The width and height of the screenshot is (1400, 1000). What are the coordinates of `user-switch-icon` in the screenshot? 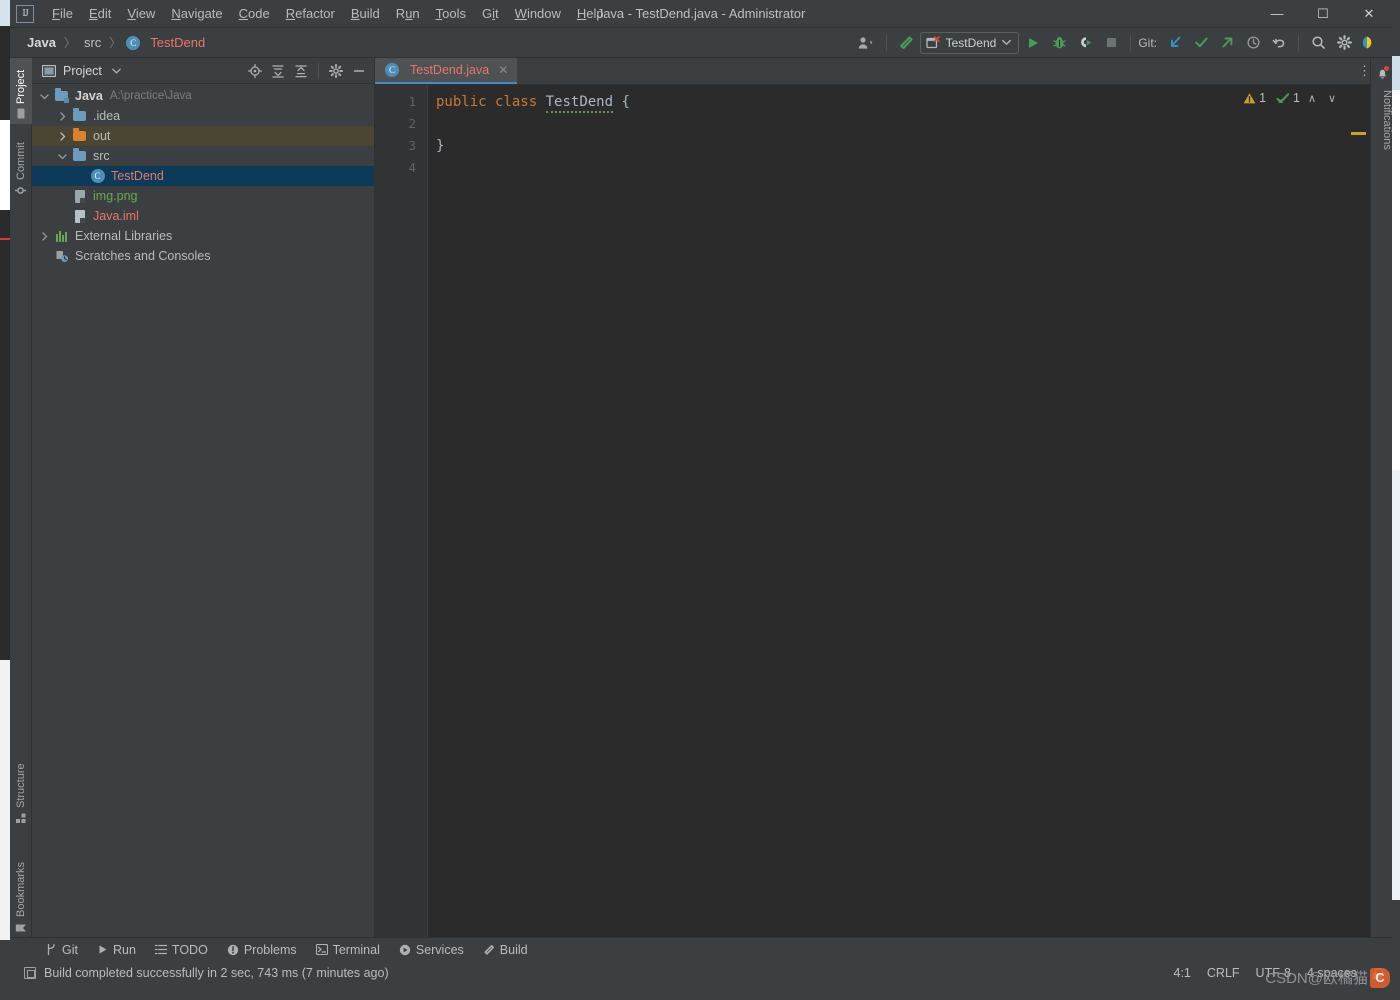 It's located at (867, 43).